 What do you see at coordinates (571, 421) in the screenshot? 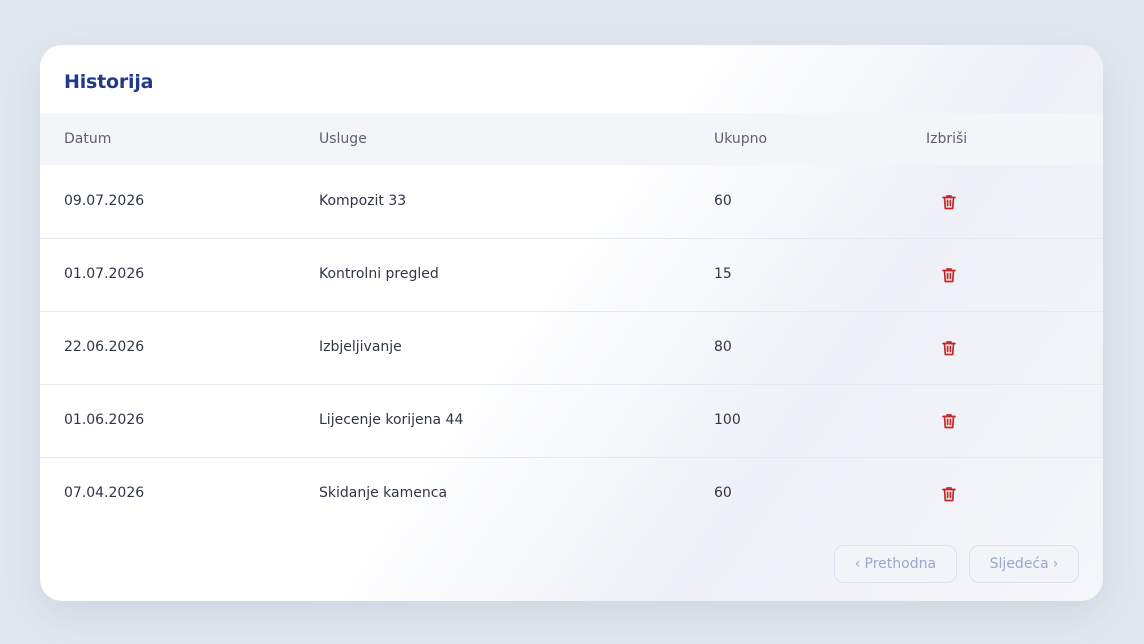
I see `table-row: 01.06.2026 Lijecenje korijena 44 100` at bounding box center [571, 421].